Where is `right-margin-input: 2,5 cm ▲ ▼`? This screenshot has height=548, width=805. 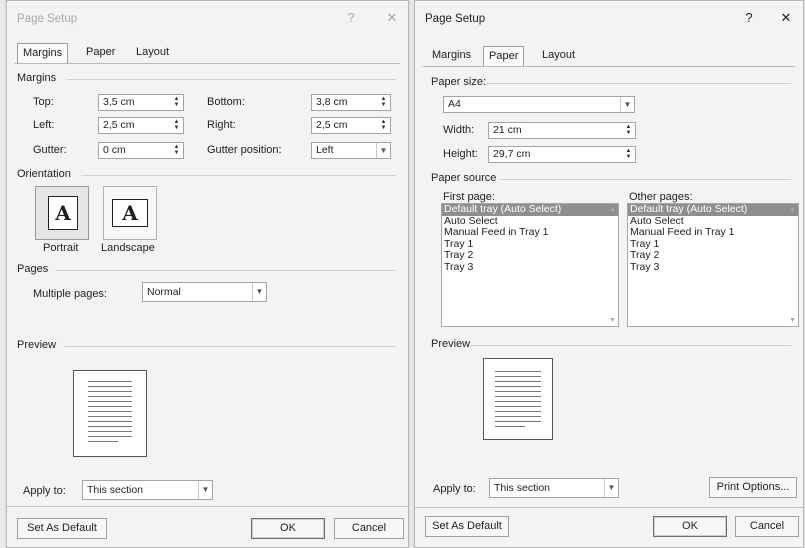 right-margin-input: 2,5 cm ▲ ▼ is located at coordinates (351, 125).